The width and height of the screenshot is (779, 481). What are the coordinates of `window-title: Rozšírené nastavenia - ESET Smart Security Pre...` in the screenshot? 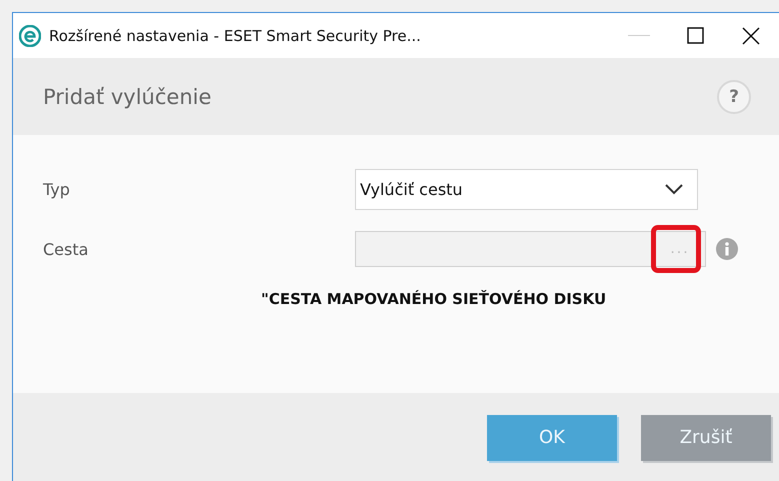 It's located at (235, 35).